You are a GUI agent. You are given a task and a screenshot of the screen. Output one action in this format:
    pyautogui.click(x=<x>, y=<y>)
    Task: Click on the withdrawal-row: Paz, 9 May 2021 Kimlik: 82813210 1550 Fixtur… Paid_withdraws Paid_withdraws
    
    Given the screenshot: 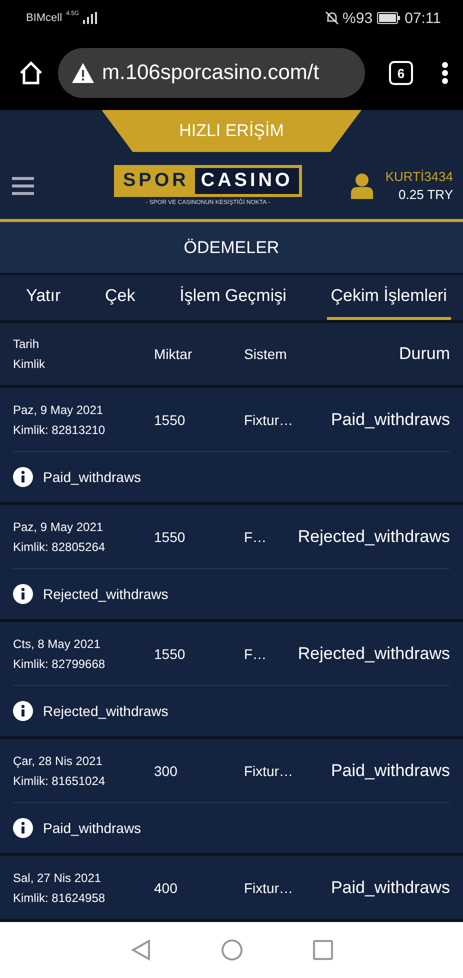 What is the action you would take?
    pyautogui.click(x=231, y=446)
    